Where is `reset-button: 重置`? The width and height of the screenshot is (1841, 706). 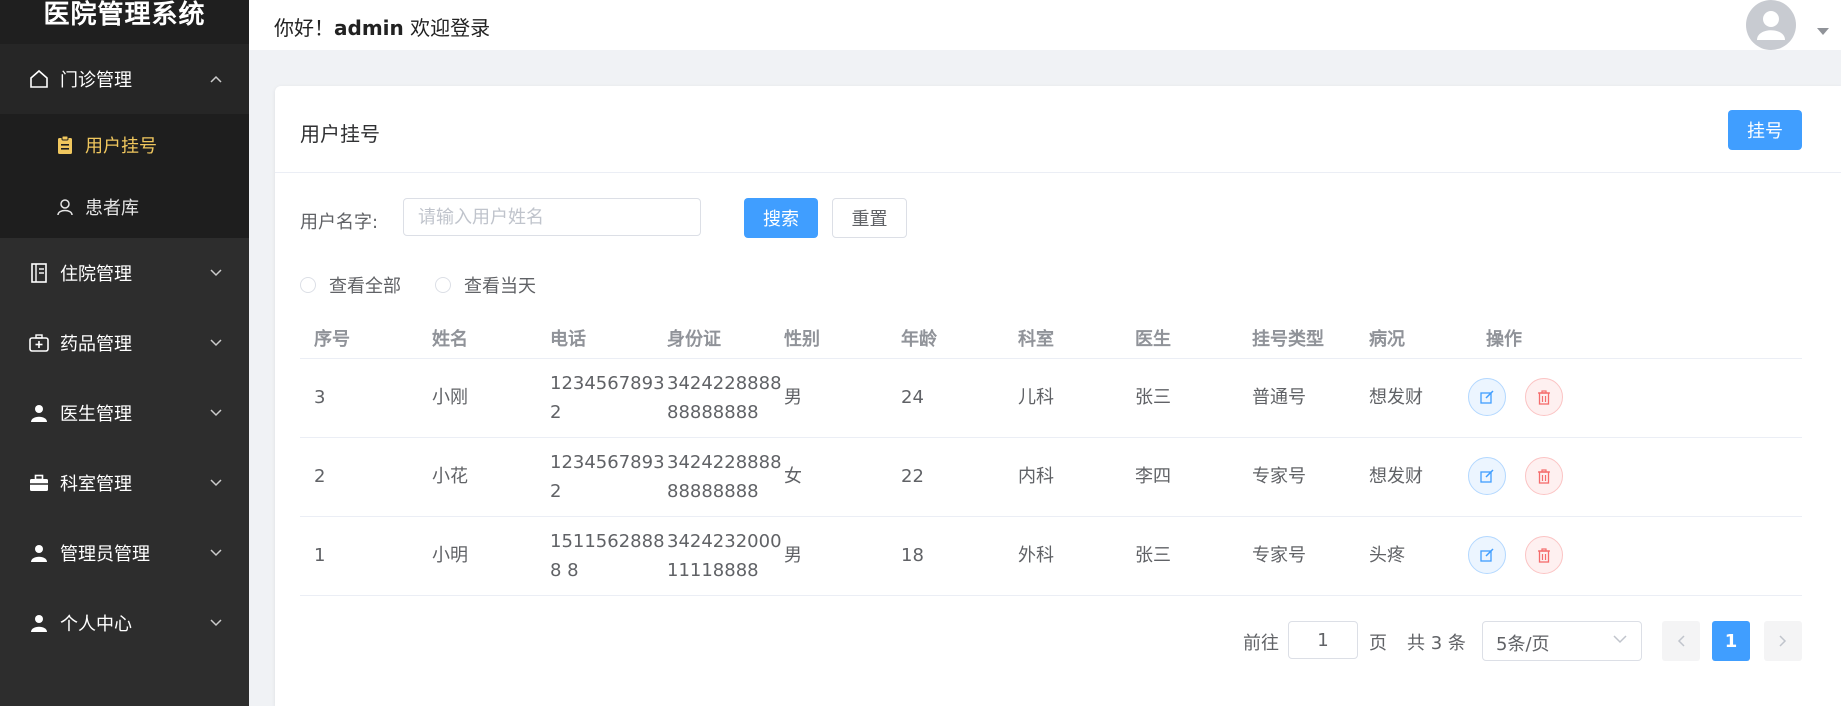
reset-button: 重置 is located at coordinates (869, 218).